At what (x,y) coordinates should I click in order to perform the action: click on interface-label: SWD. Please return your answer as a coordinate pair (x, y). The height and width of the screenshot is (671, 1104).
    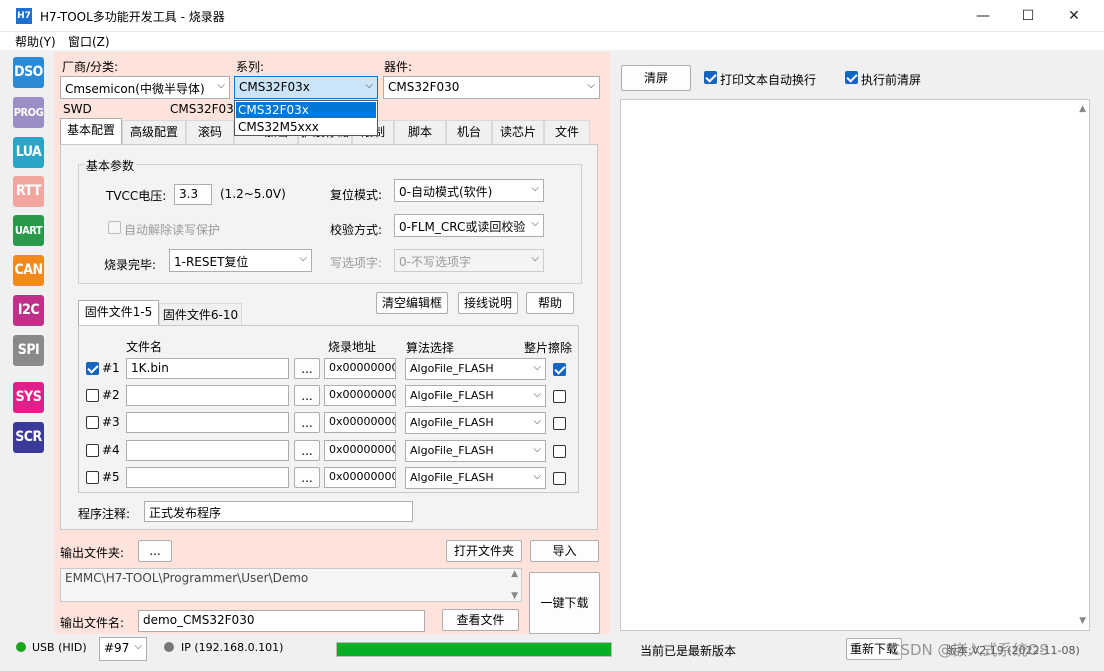
    Looking at the image, I should click on (77, 109).